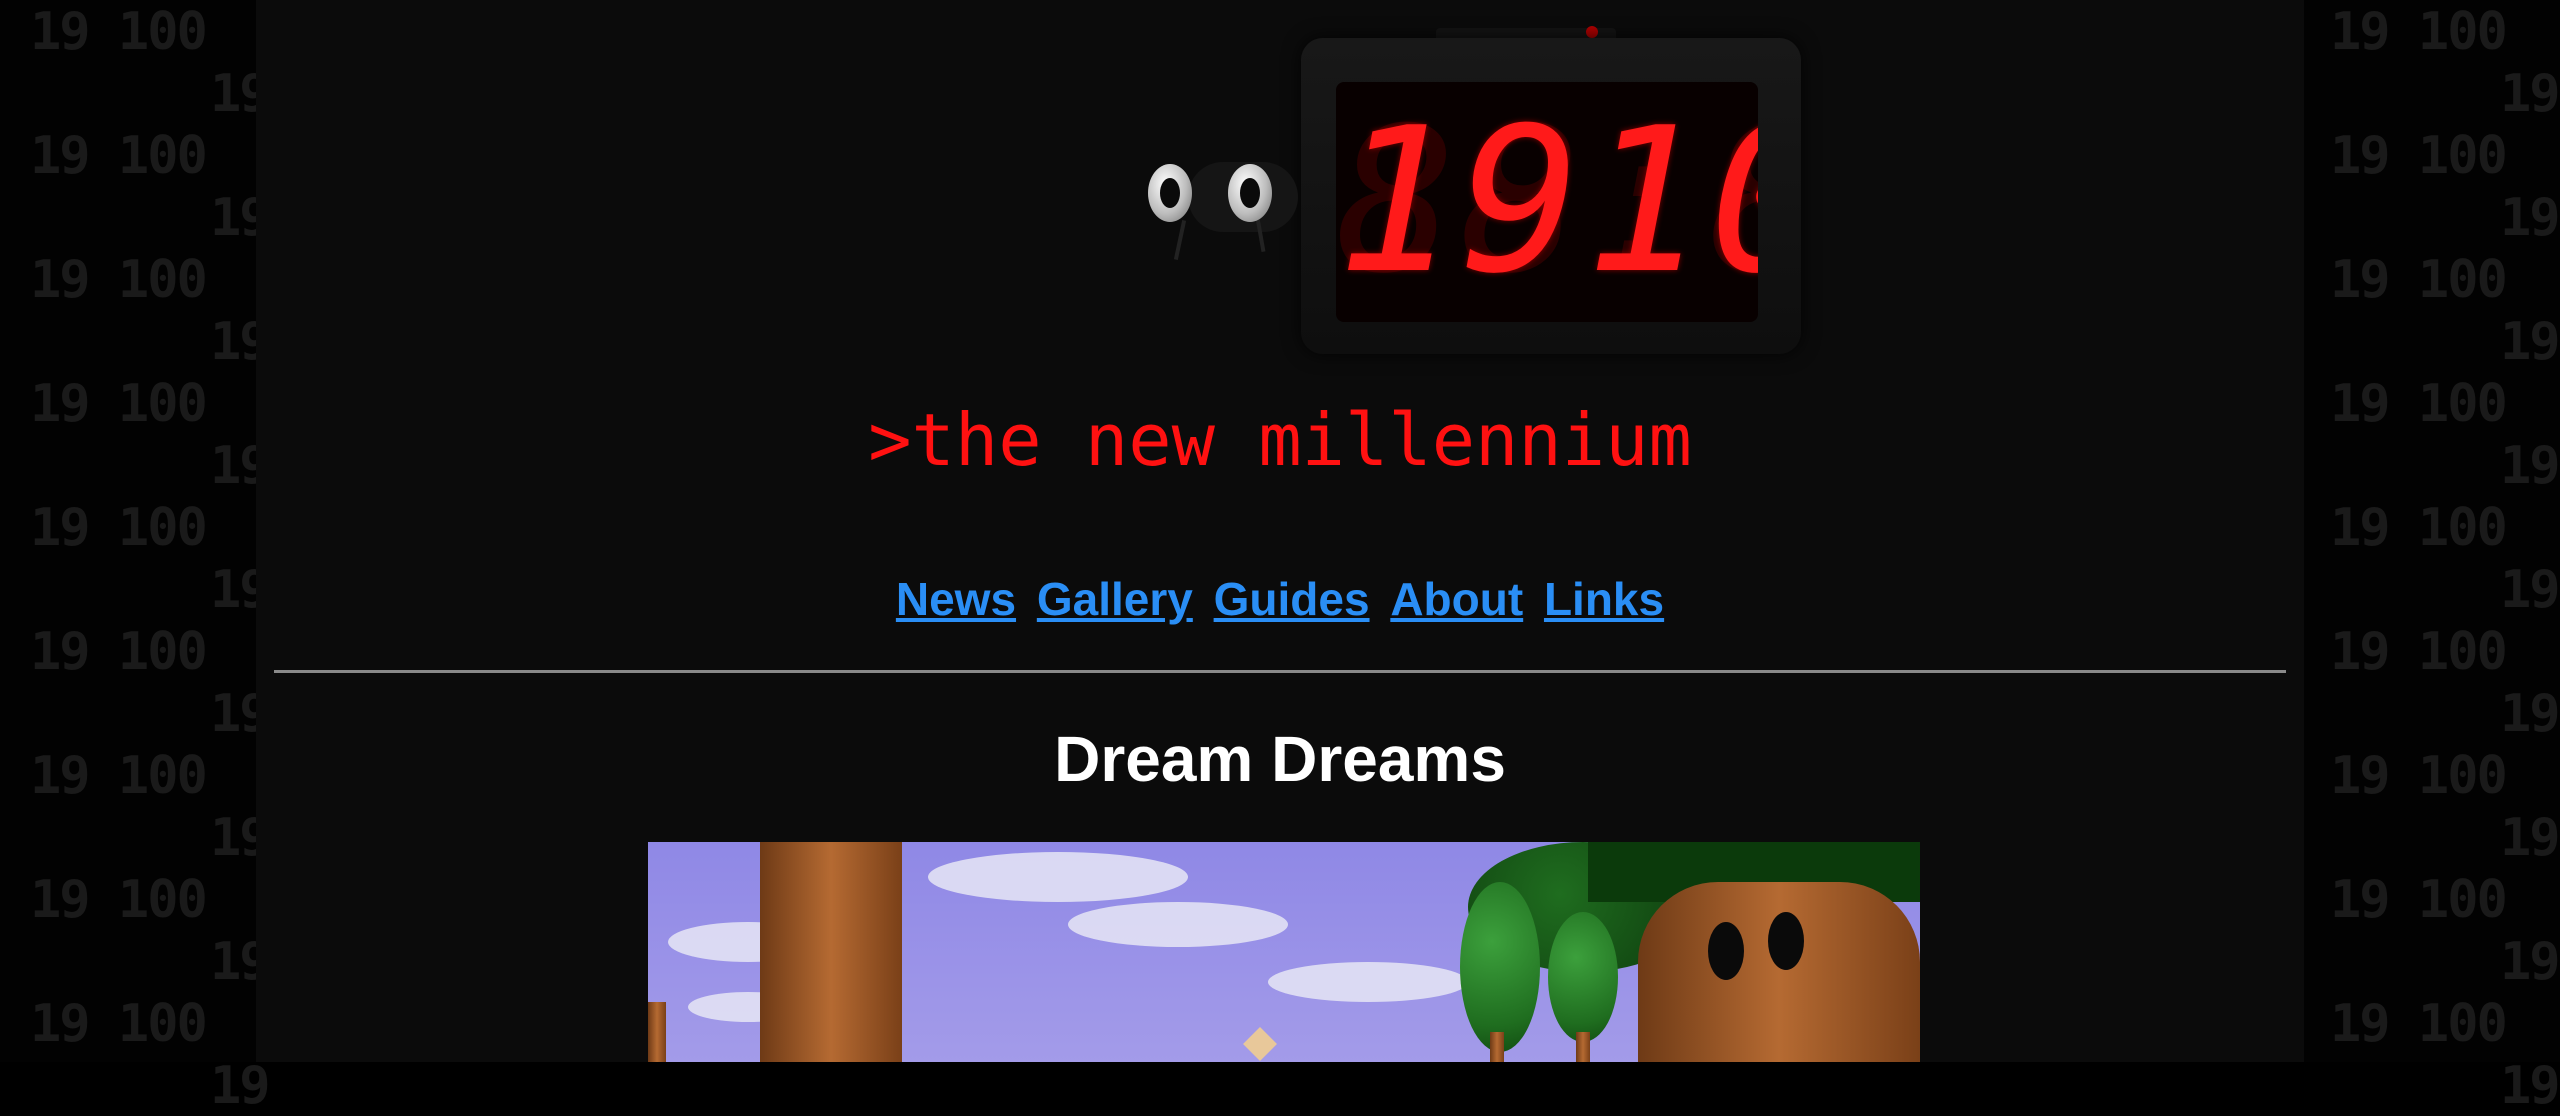  Describe the element at coordinates (1592, 32) in the screenshot. I see `clock-indicator-light` at that location.